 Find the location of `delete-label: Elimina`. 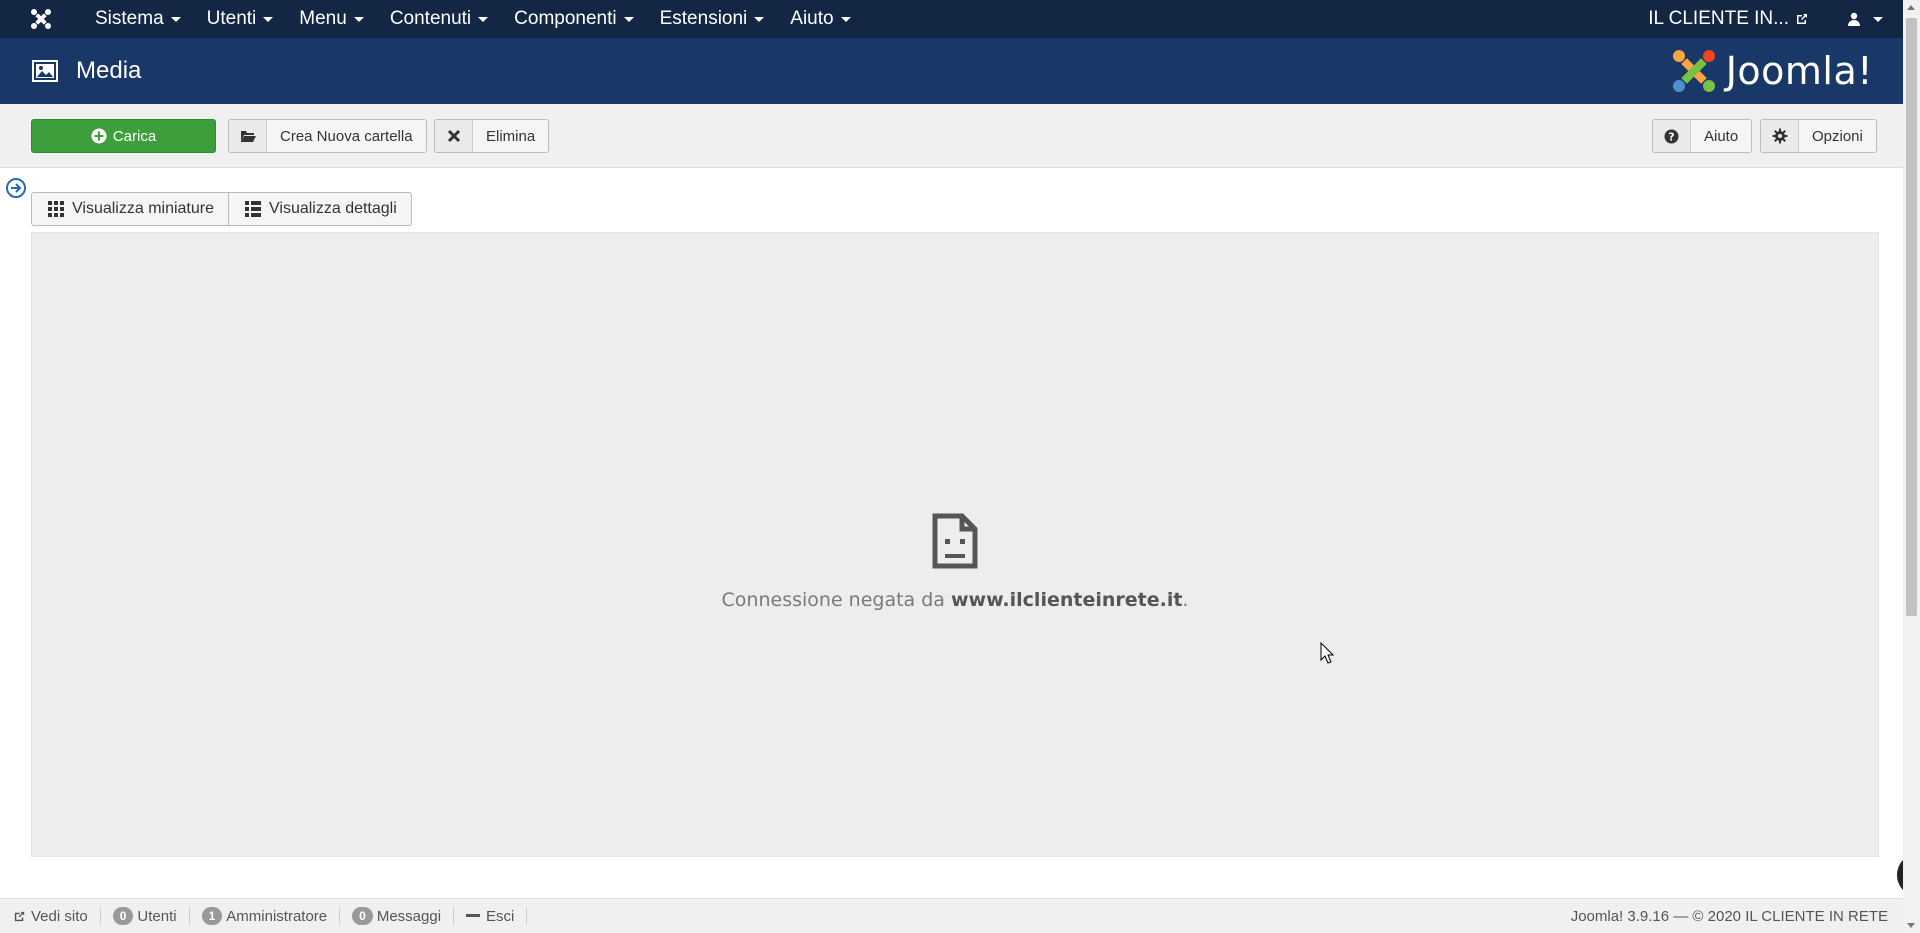

delete-label: Elimina is located at coordinates (511, 136).